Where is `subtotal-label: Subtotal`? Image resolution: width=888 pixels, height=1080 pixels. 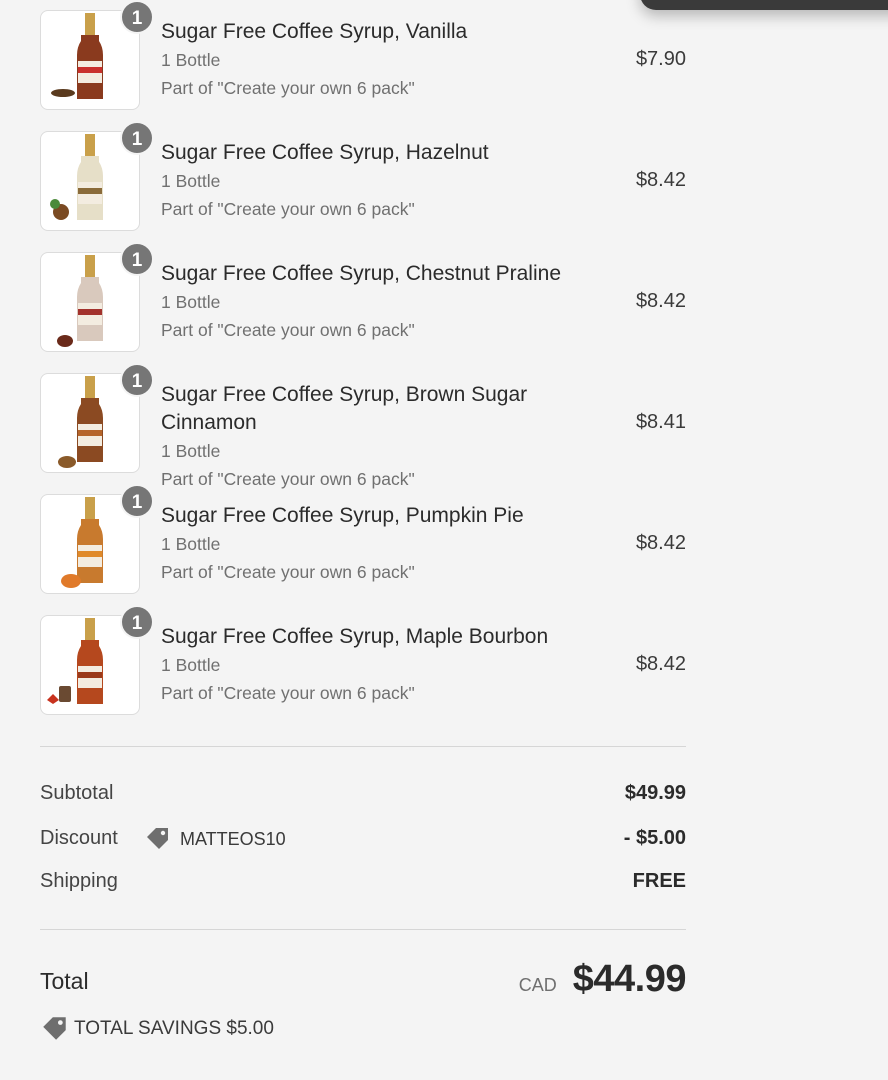
subtotal-label: Subtotal is located at coordinates (77, 793).